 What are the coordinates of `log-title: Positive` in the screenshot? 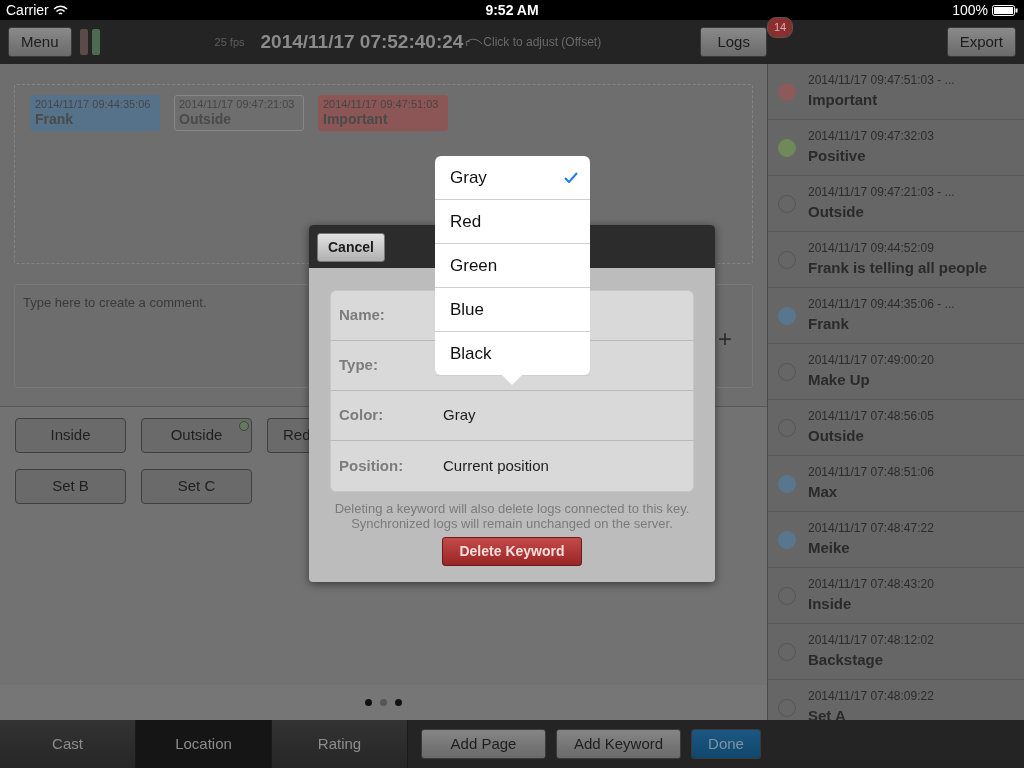 It's located at (837, 156).